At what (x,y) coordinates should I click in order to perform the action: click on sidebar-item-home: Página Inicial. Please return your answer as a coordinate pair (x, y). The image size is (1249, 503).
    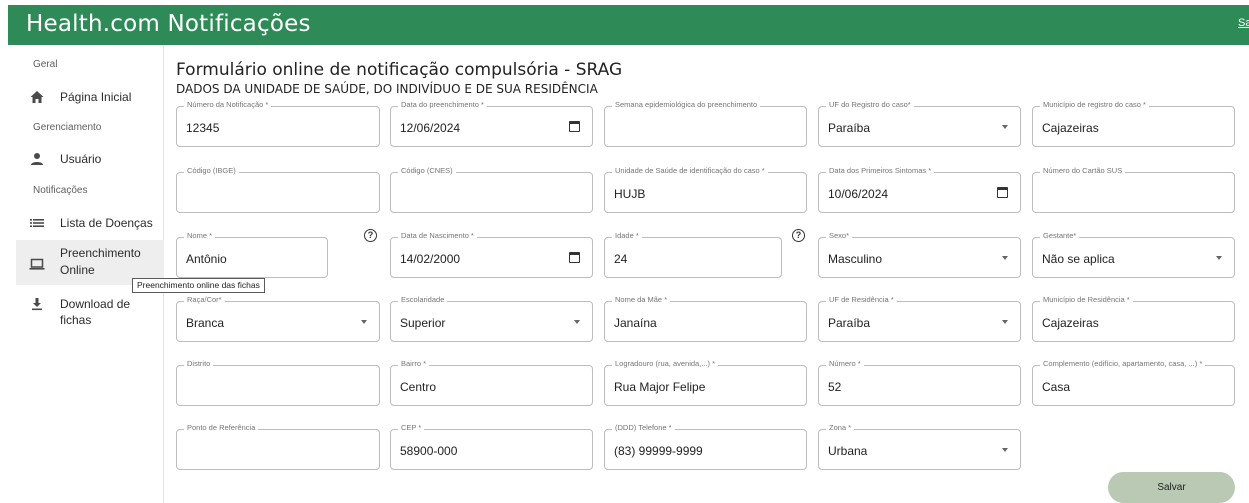
    Looking at the image, I should click on (90, 97).